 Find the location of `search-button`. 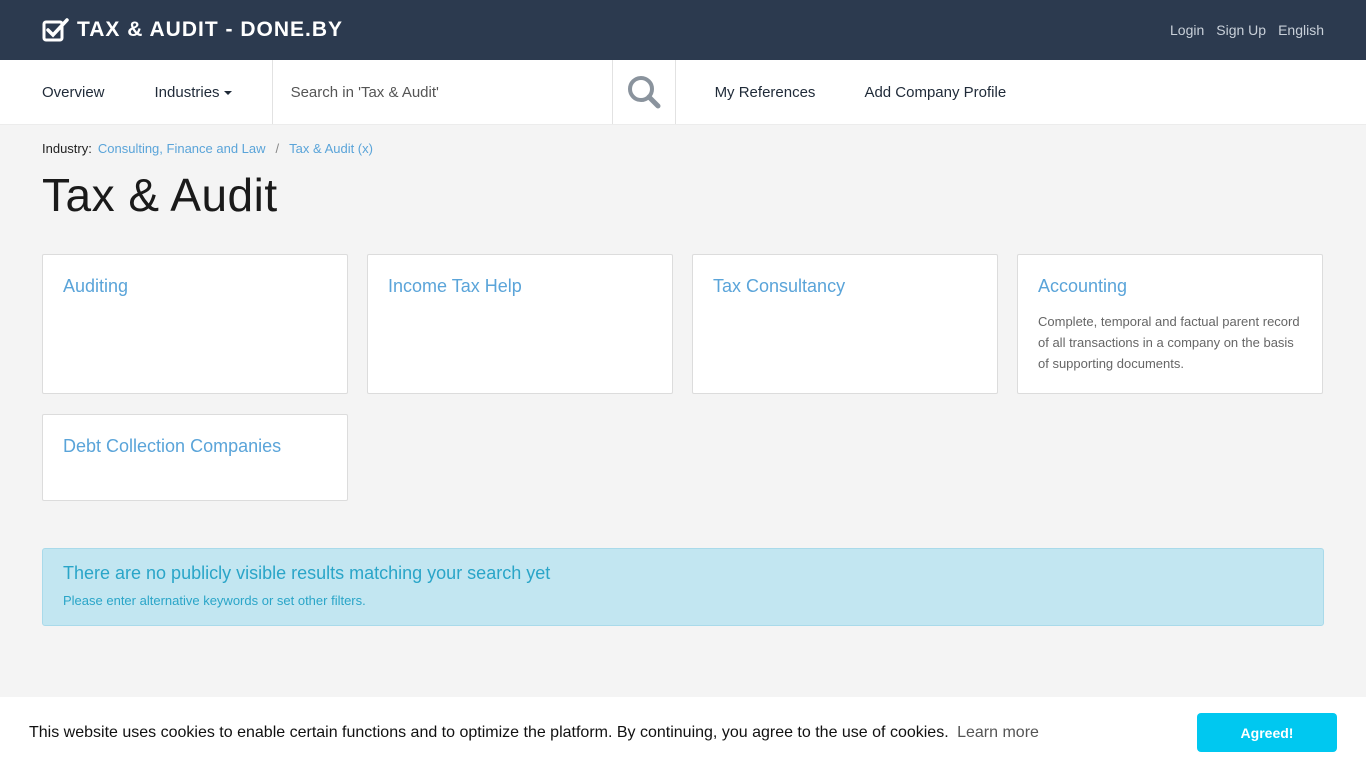

search-button is located at coordinates (643, 92).